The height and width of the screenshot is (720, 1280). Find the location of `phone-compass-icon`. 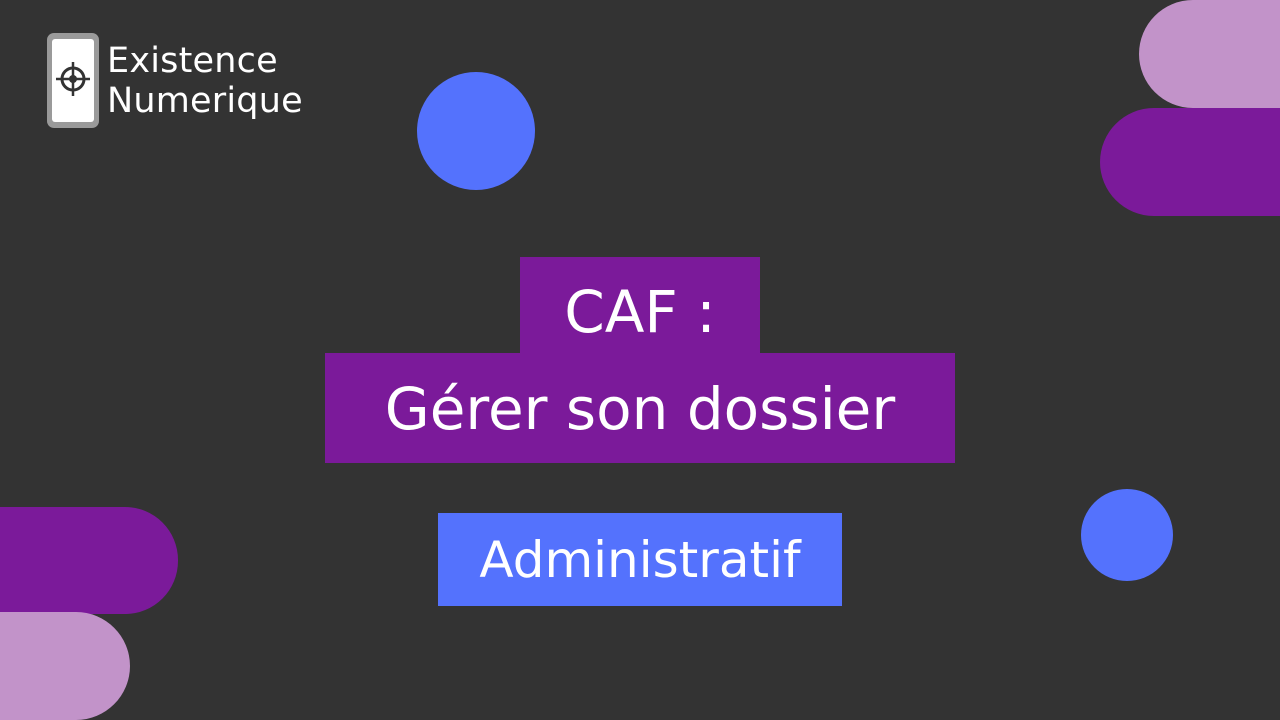

phone-compass-icon is located at coordinates (73, 80).